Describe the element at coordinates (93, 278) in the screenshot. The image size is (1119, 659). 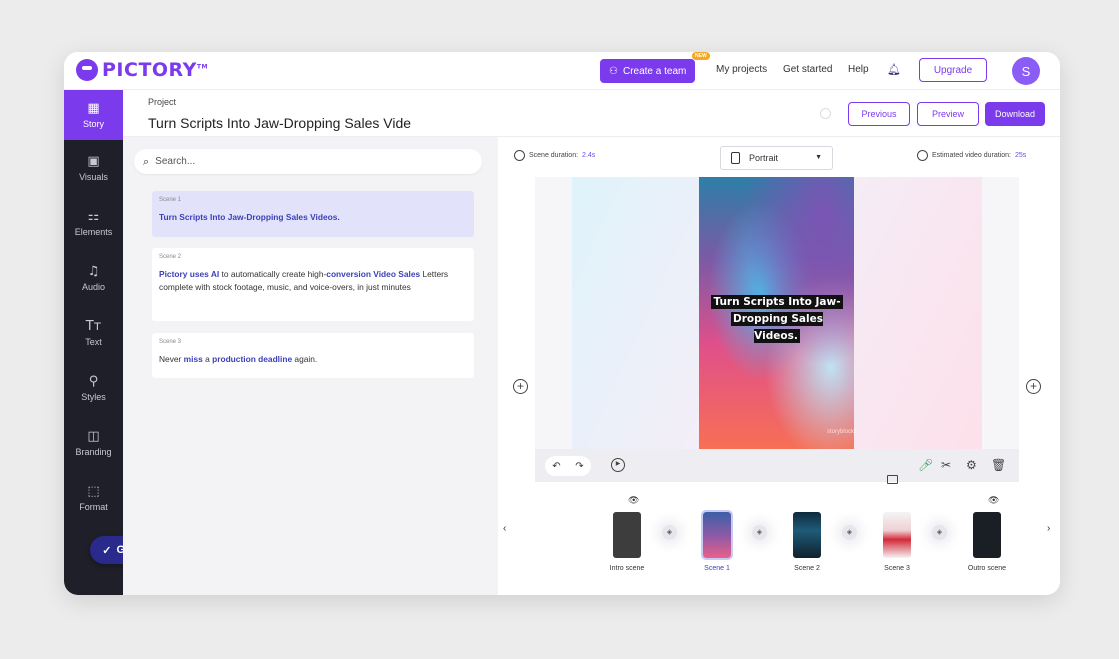
I see `sidebar-item-audio: ♫ Audio` at that location.